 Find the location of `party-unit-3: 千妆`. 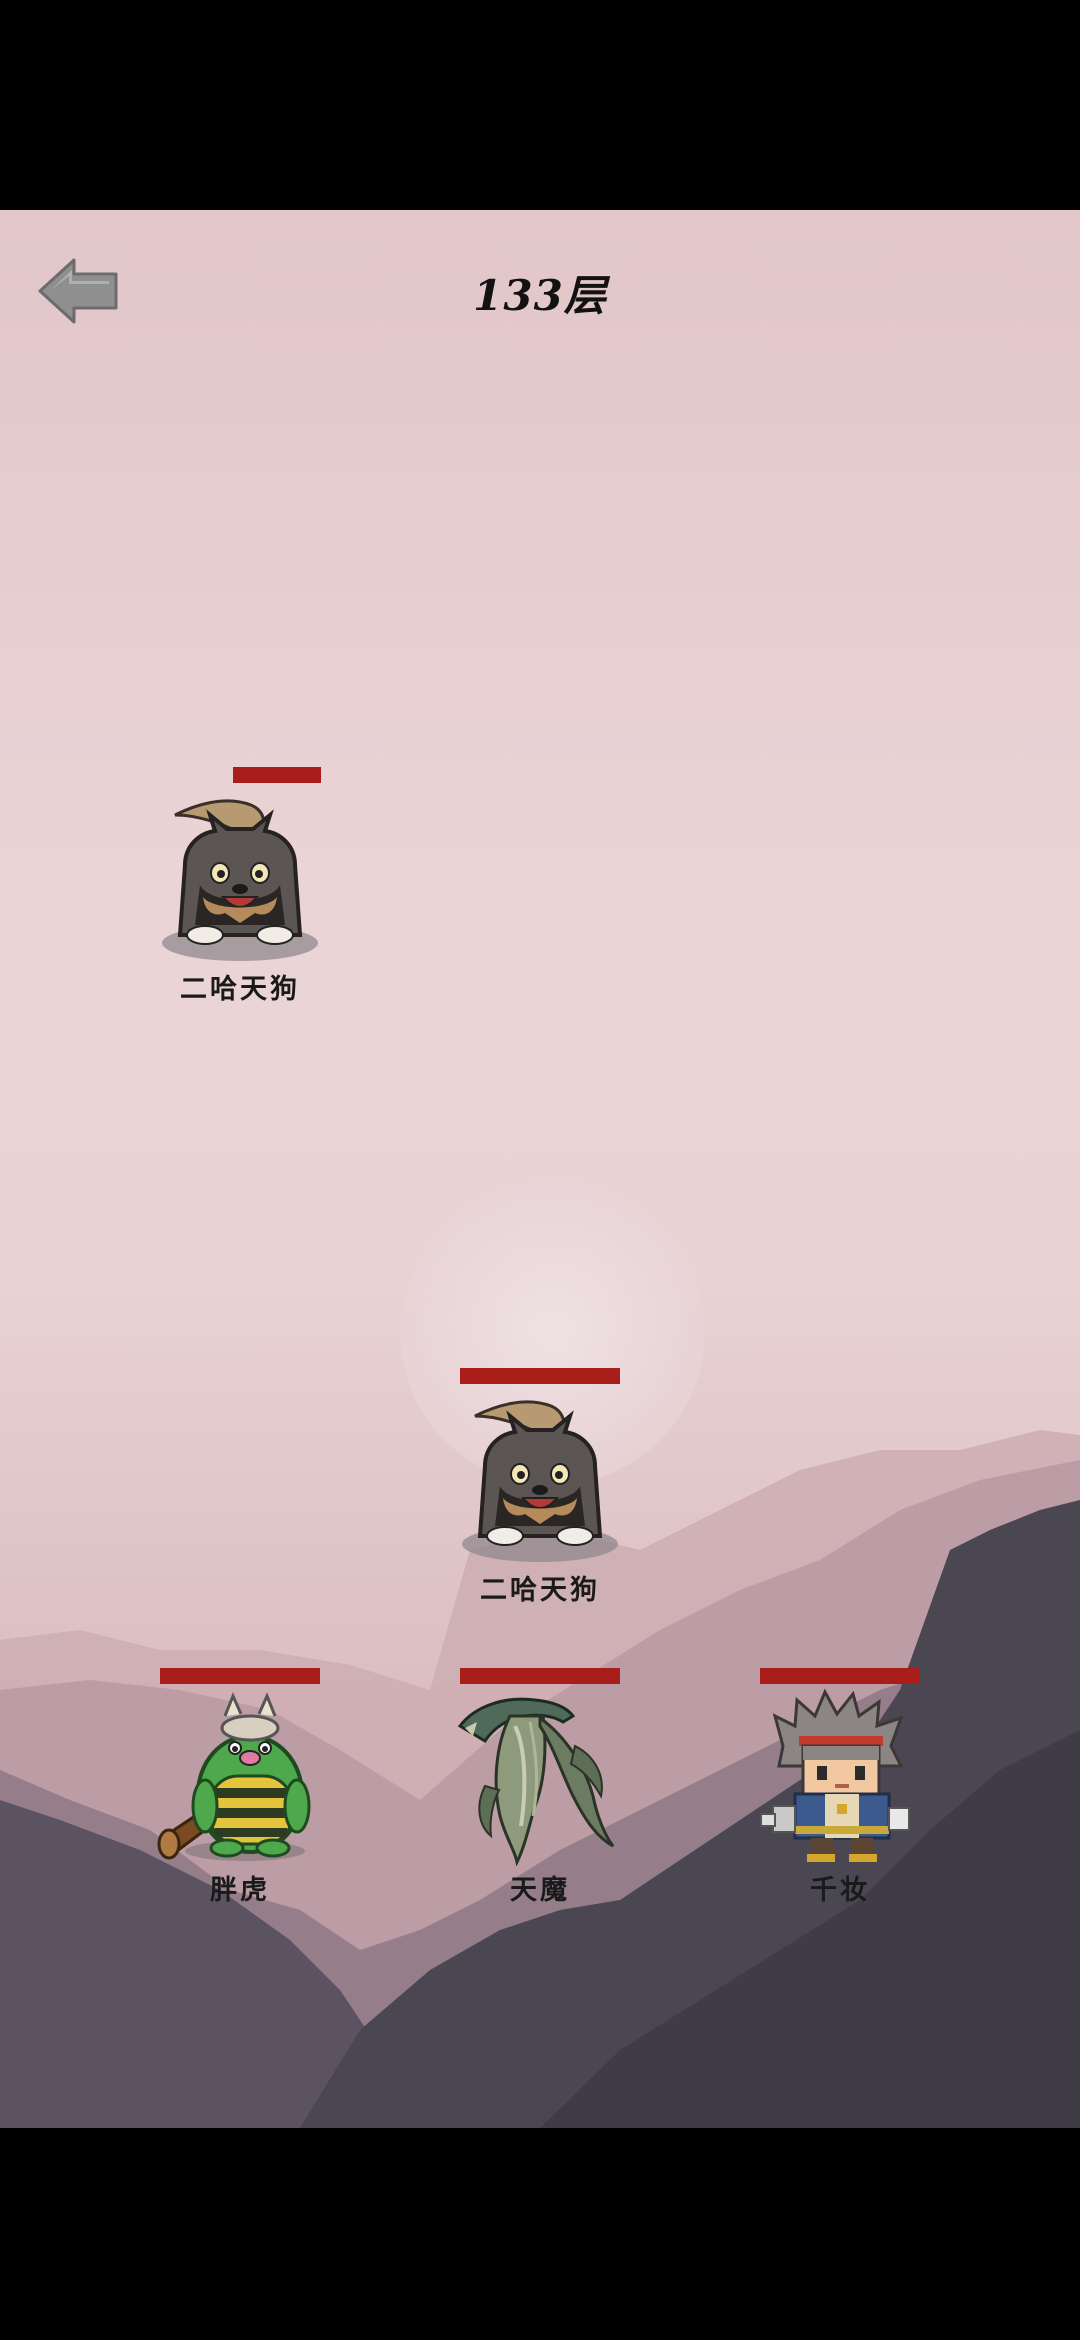

party-unit-3: 千妆 is located at coordinates (840, 1781).